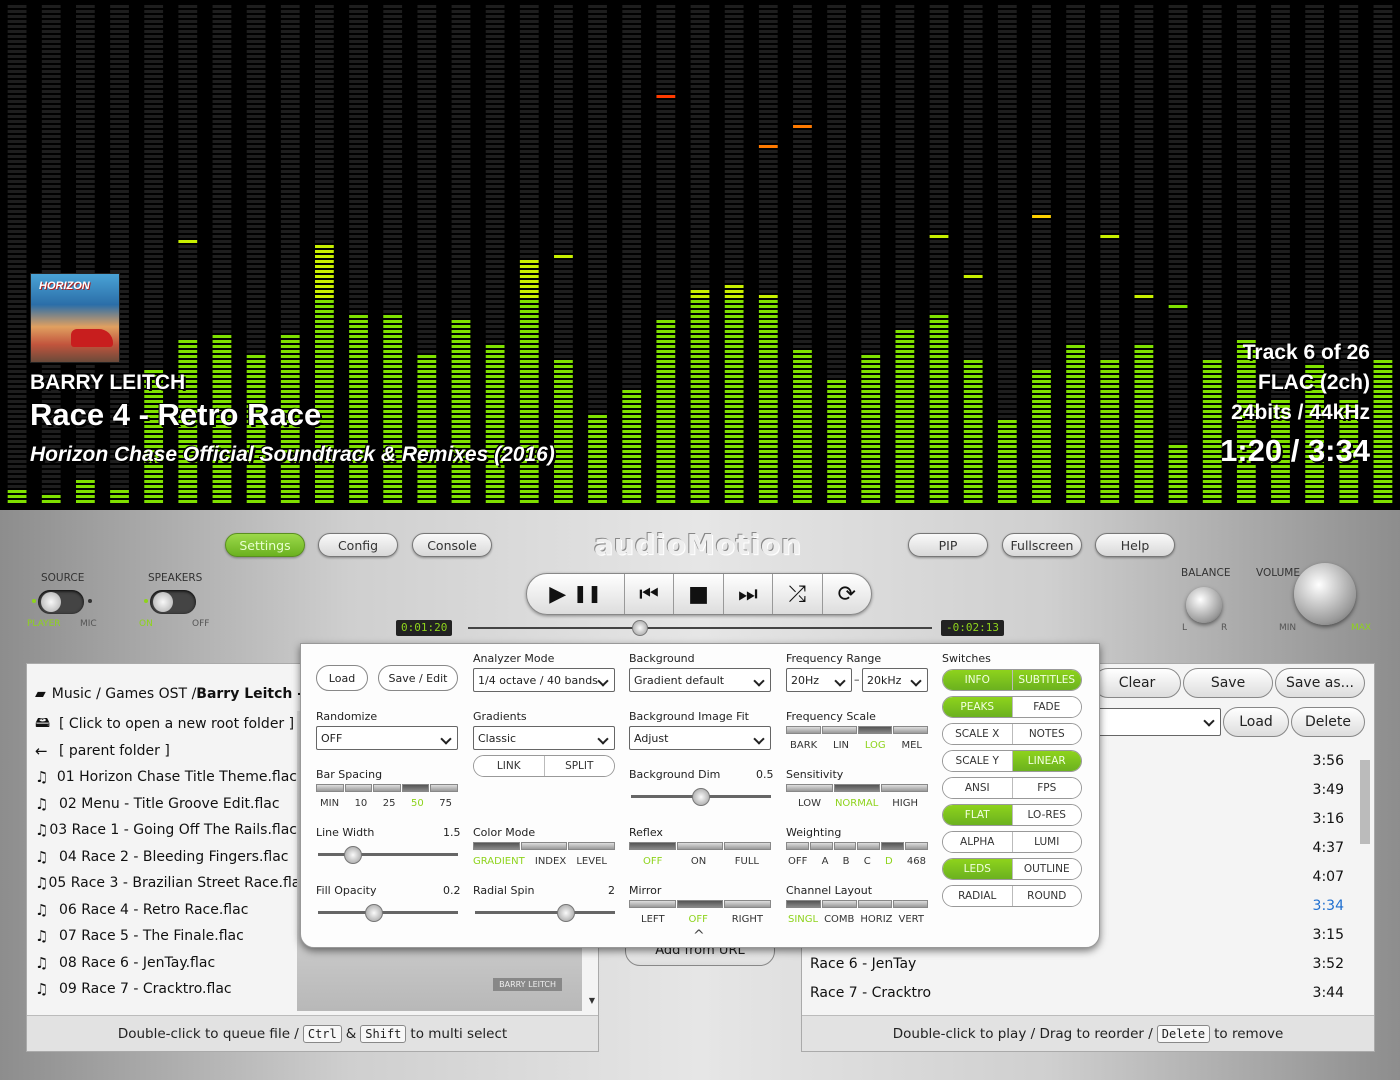 The height and width of the screenshot is (1080, 1400). What do you see at coordinates (509, 766) in the screenshot?
I see `link-toggle: LINK` at bounding box center [509, 766].